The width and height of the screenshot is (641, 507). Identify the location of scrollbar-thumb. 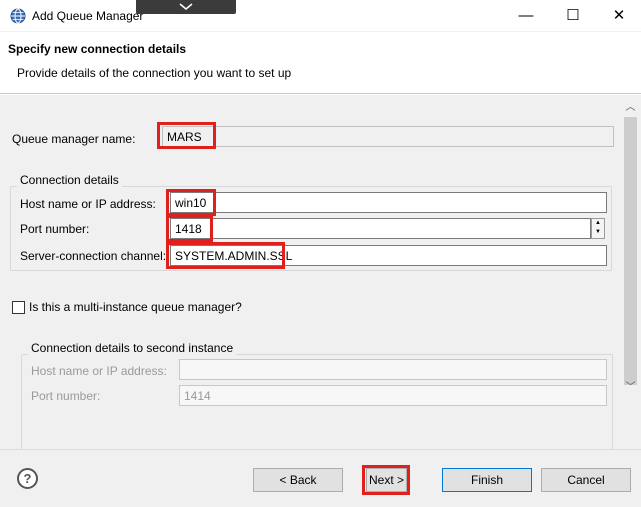
(630, 251).